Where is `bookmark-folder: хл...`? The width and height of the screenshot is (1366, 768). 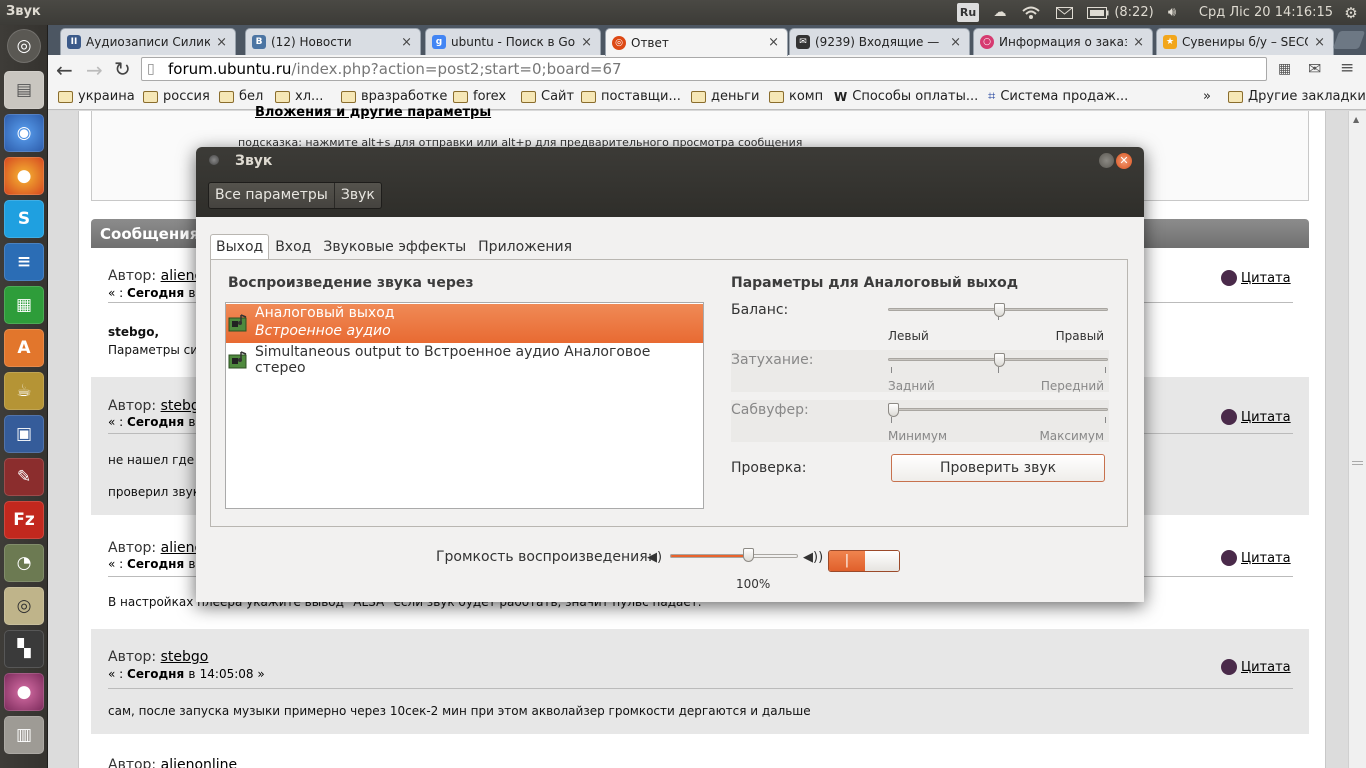 bookmark-folder: хл... is located at coordinates (299, 96).